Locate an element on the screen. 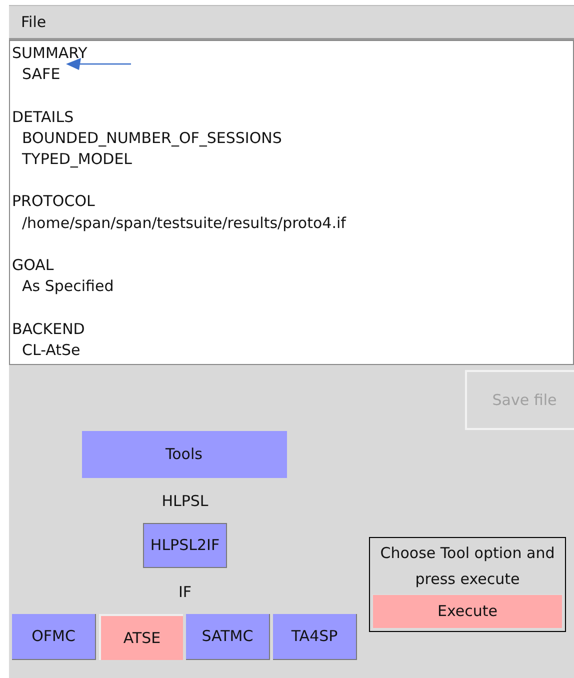  report-line: CL-AtSe is located at coordinates (51, 350).